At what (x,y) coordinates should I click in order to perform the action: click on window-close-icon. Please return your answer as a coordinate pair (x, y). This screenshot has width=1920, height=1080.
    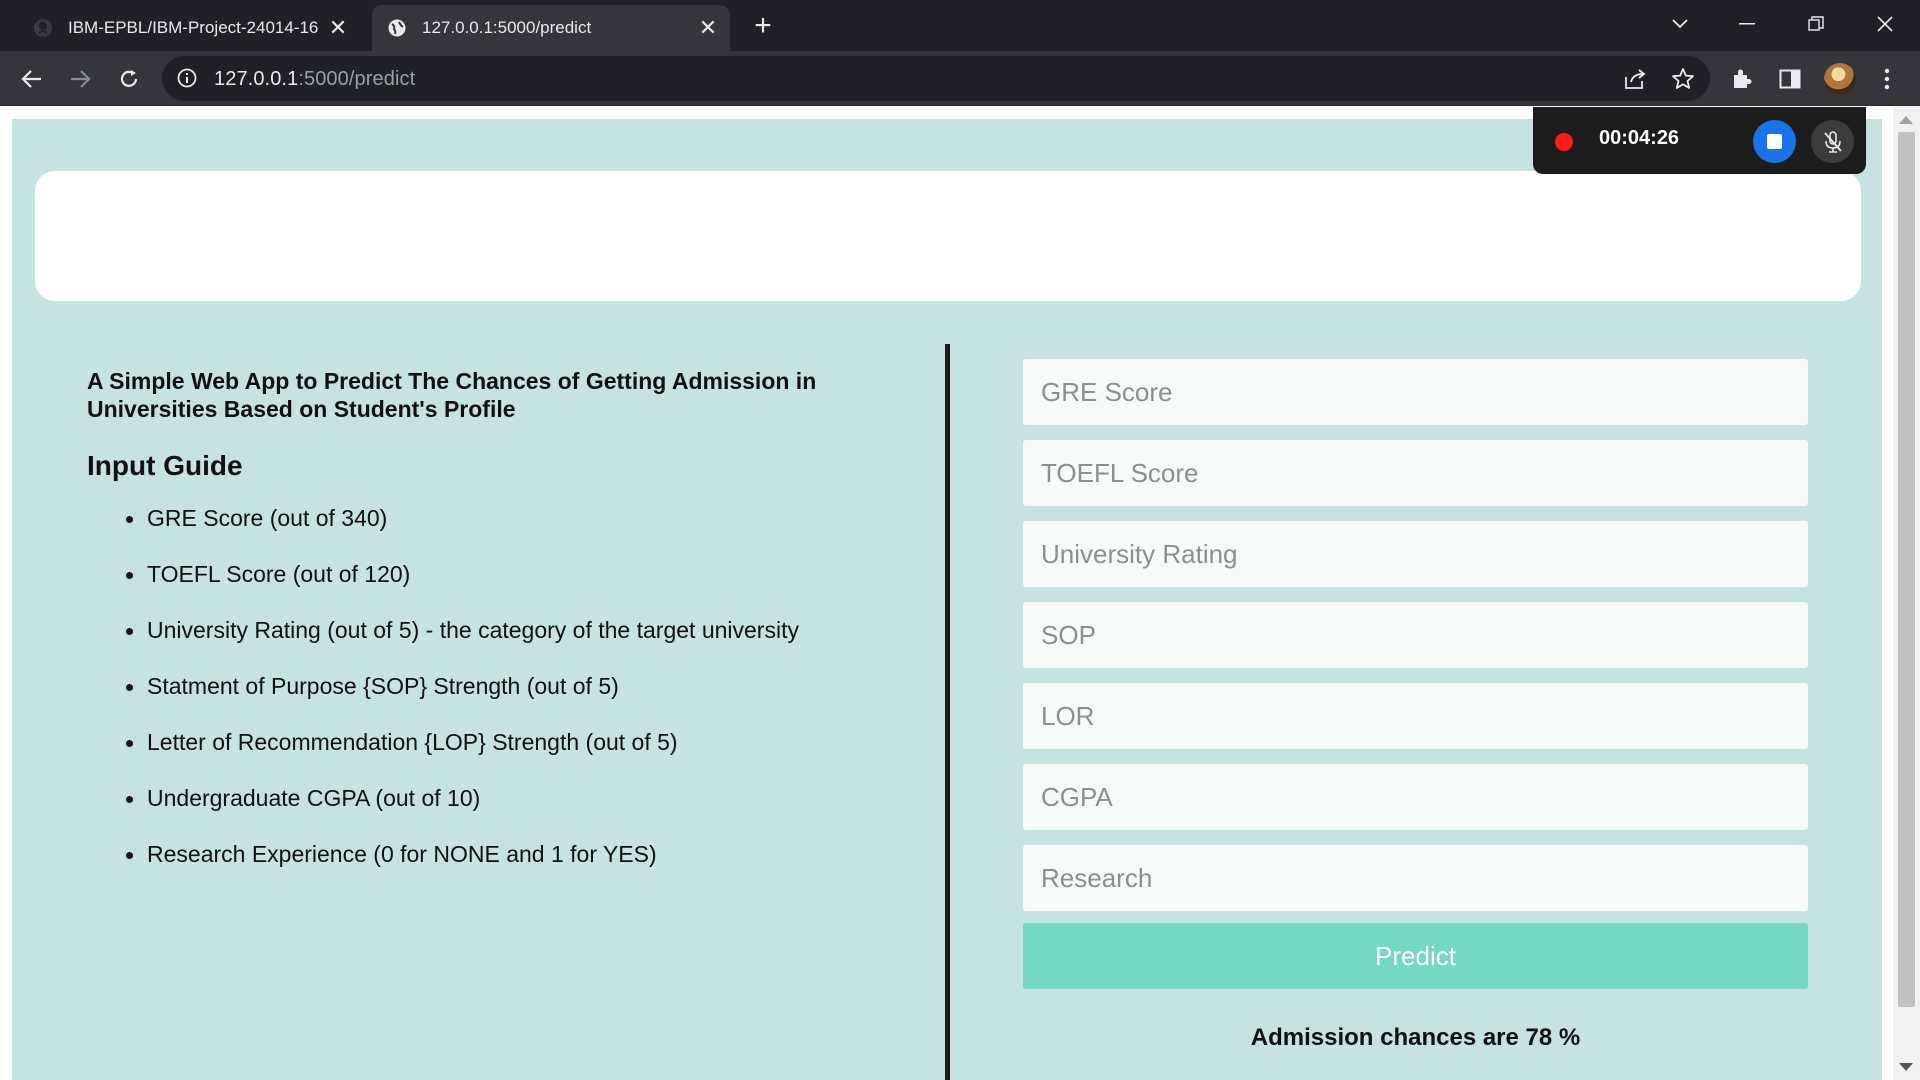
    Looking at the image, I should click on (1885, 24).